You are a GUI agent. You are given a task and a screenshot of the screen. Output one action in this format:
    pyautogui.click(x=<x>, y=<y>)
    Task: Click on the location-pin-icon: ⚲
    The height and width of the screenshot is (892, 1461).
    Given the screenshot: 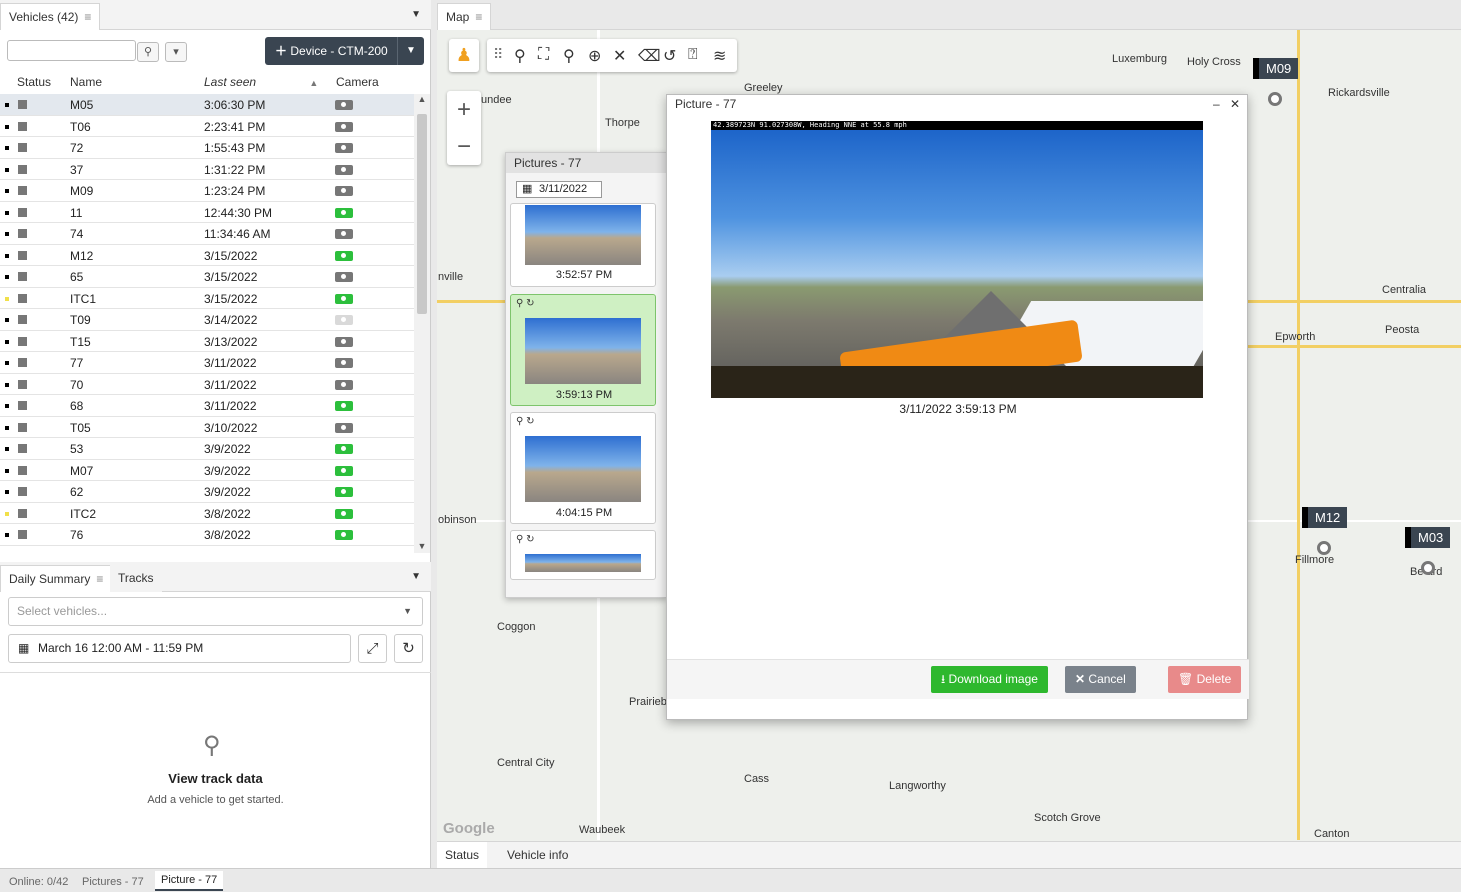 What is the action you would take?
    pyautogui.click(x=520, y=56)
    